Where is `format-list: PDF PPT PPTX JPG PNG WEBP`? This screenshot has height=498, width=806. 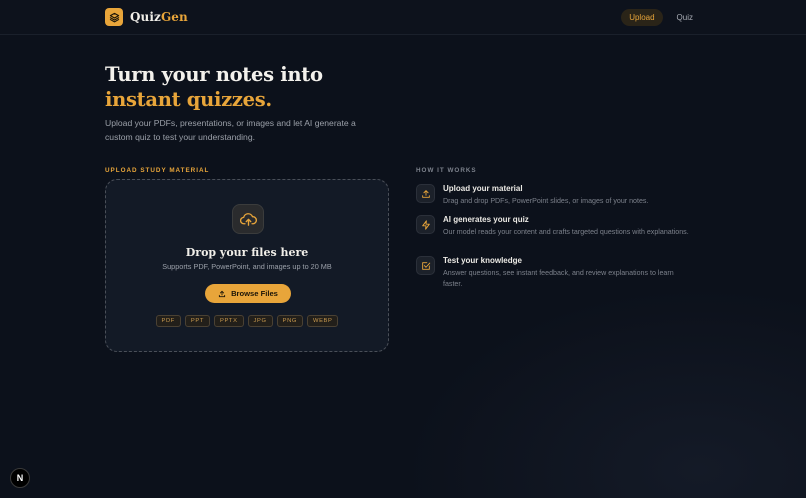
format-list: PDF PPT PPTX JPG PNG WEBP is located at coordinates (247, 321).